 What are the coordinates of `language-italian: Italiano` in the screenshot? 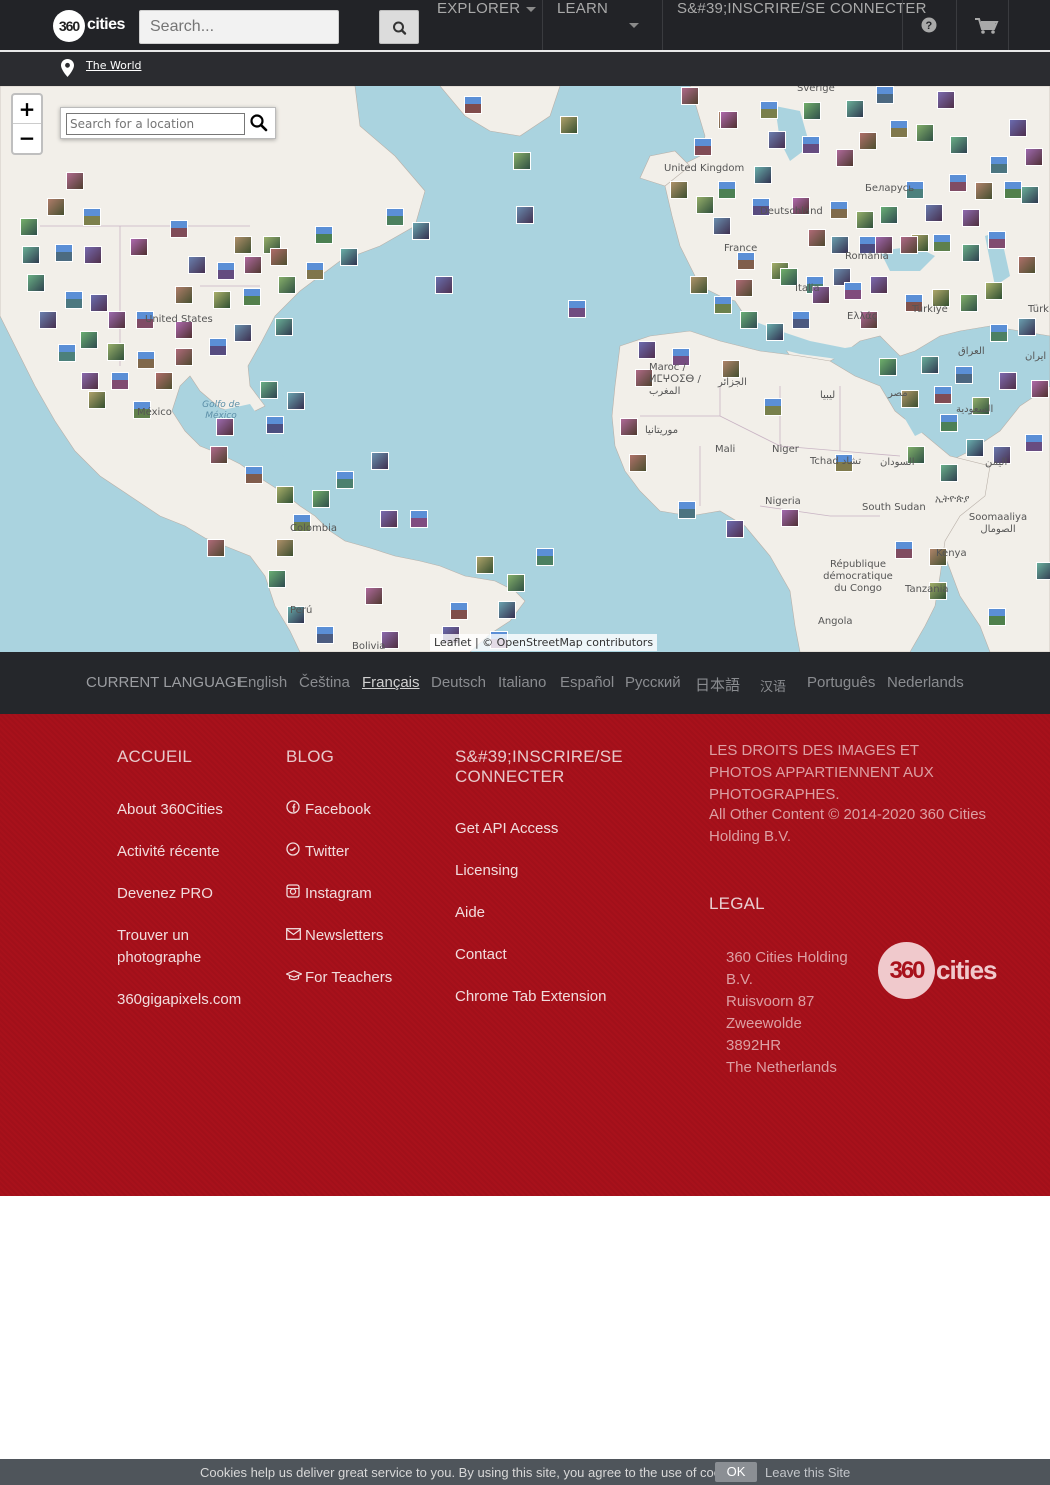 It's located at (522, 682).